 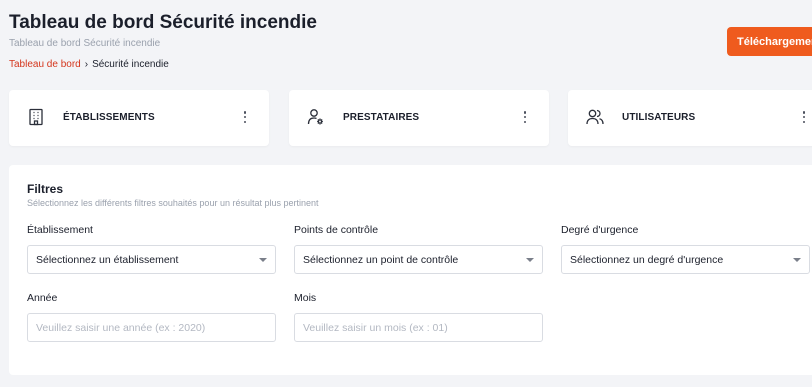 What do you see at coordinates (769, 41) in the screenshot?
I see `download-button: Téléchargement` at bounding box center [769, 41].